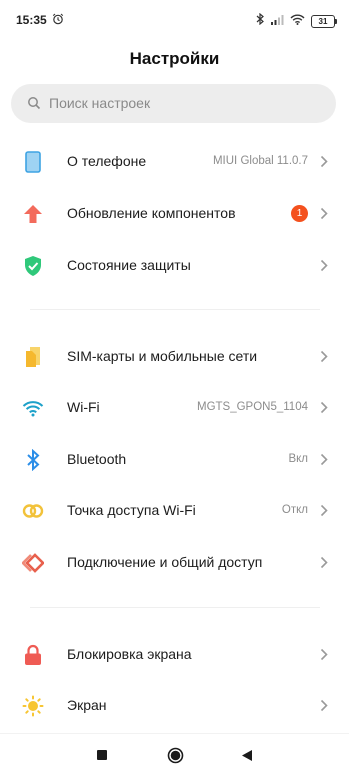 Image resolution: width=349 pixels, height=776 pixels. Describe the element at coordinates (173, 103) in the screenshot. I see `search-input: Поиск настроек` at that location.